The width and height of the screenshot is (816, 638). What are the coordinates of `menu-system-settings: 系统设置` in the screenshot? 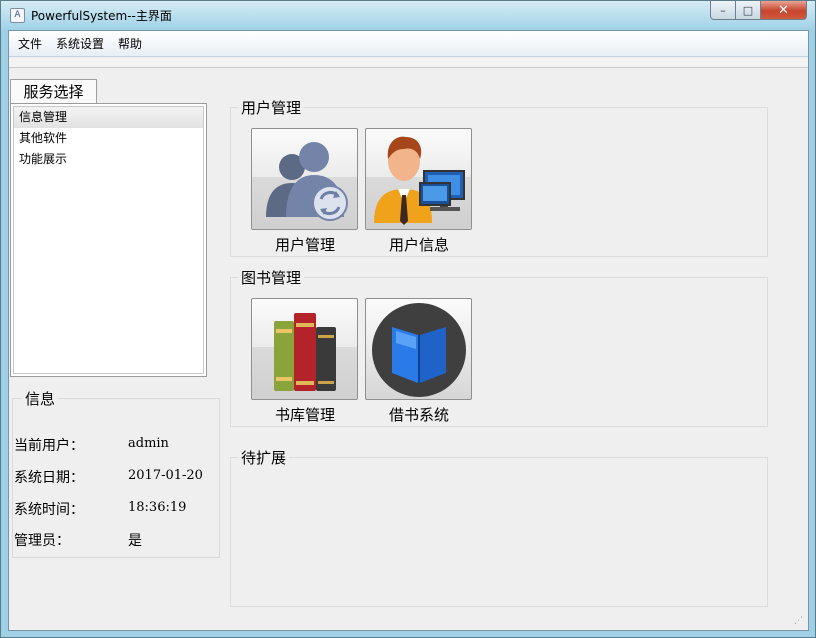 It's located at (80, 44).